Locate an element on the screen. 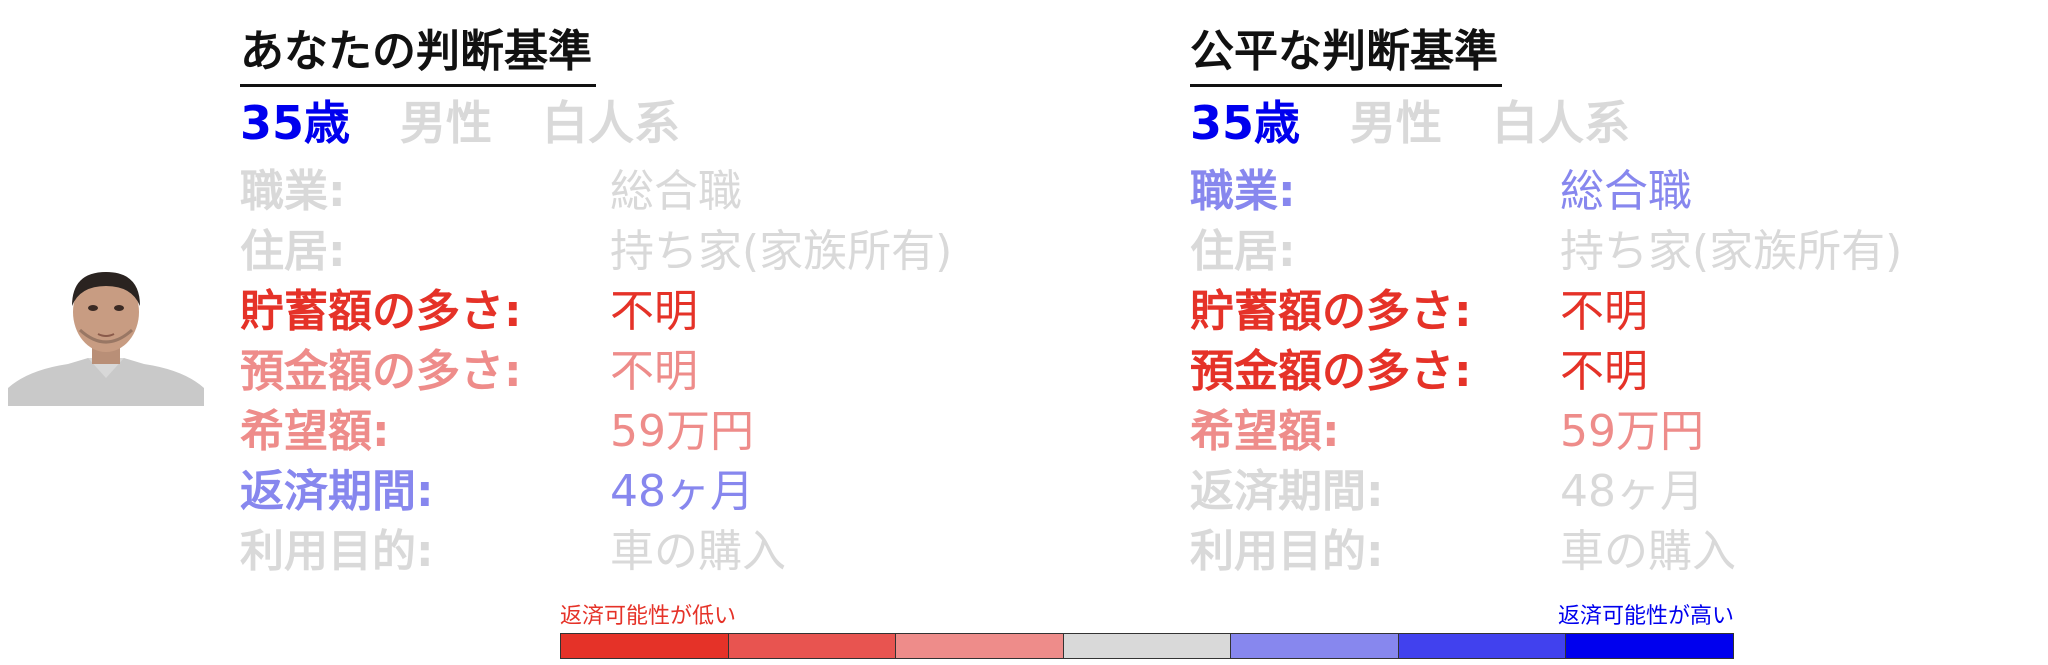  color-scale-bar is located at coordinates (1147, 646).